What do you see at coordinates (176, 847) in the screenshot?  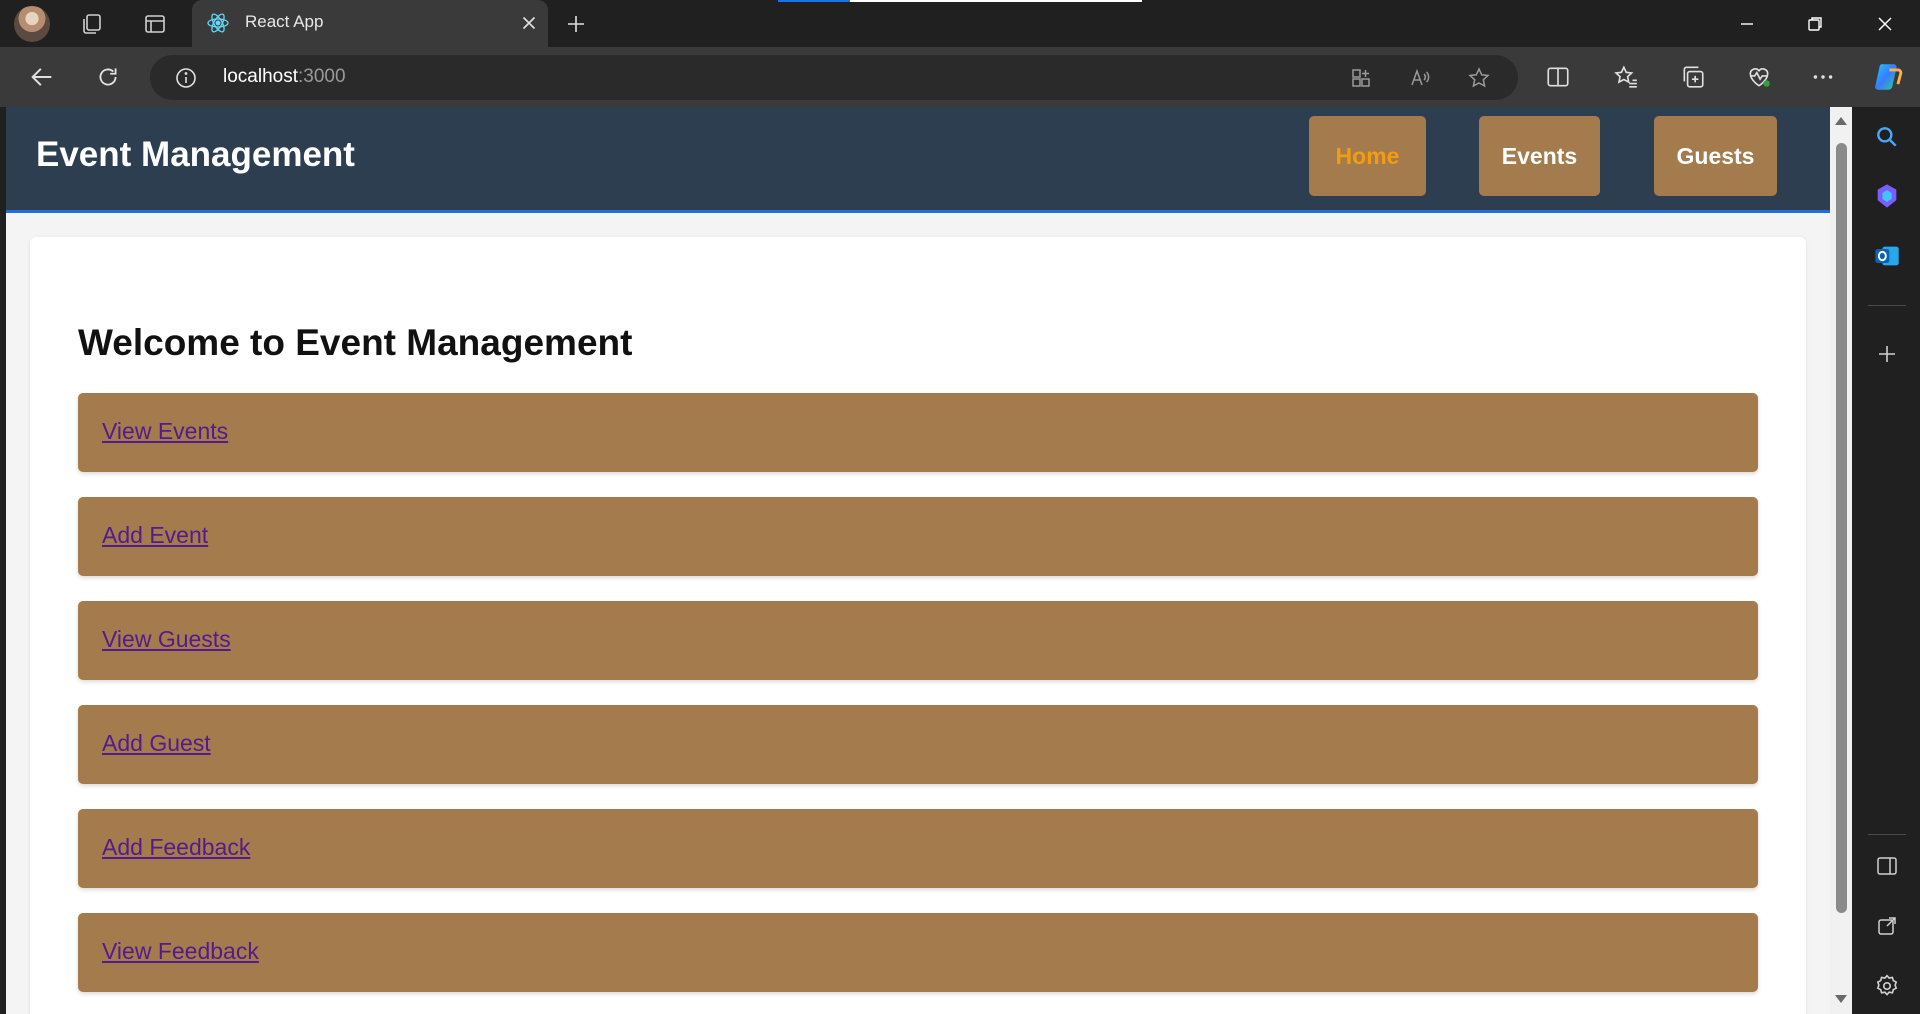 I see `add-feedback-link: Add Feedback` at bounding box center [176, 847].